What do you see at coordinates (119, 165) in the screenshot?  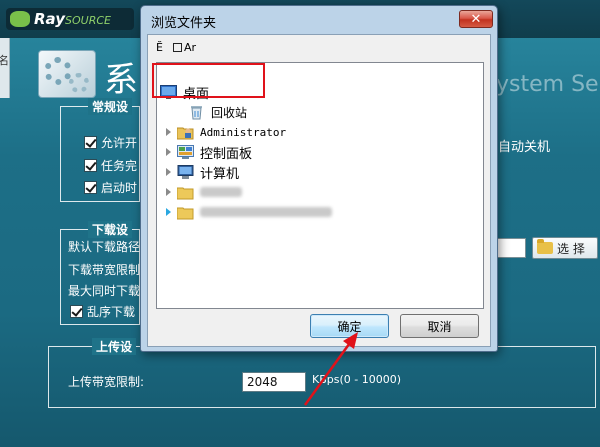 I see `general-option-2-label: 任务完` at bounding box center [119, 165].